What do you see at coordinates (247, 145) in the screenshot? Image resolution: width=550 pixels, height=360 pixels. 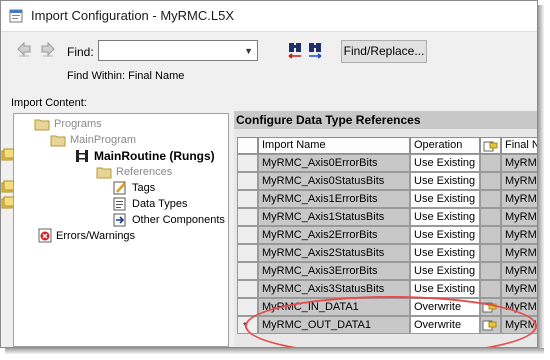 I see `grid-header-selector` at bounding box center [247, 145].